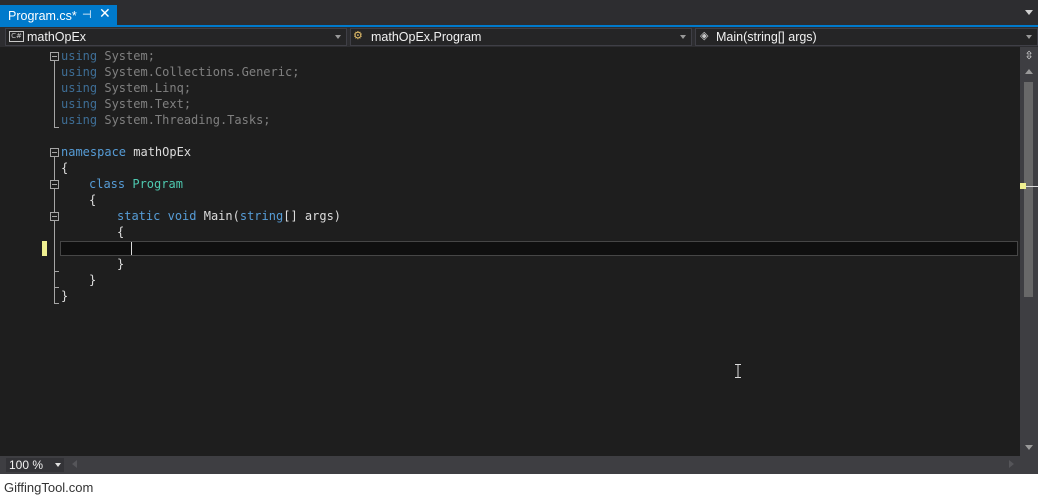  Describe the element at coordinates (131, 248) in the screenshot. I see `text-caret` at that location.